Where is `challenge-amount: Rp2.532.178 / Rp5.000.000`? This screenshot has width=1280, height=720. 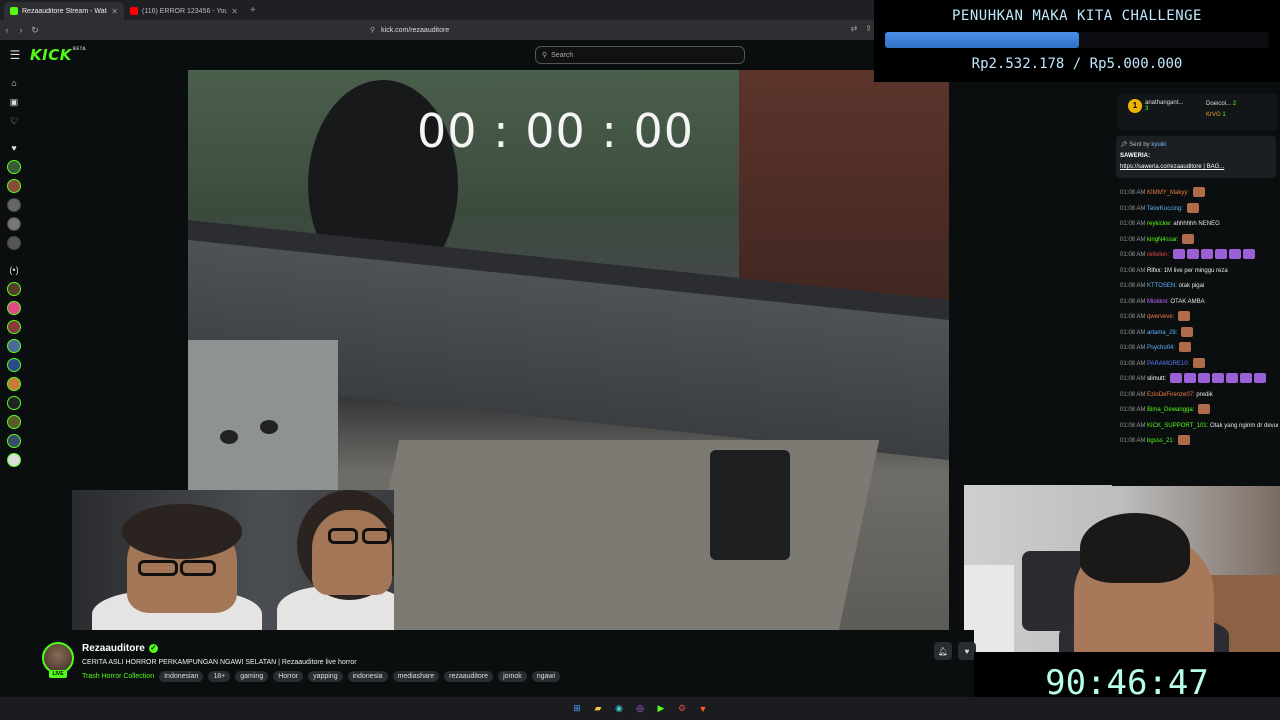 challenge-amount: Rp2.532.178 / Rp5.000.000 is located at coordinates (1077, 64).